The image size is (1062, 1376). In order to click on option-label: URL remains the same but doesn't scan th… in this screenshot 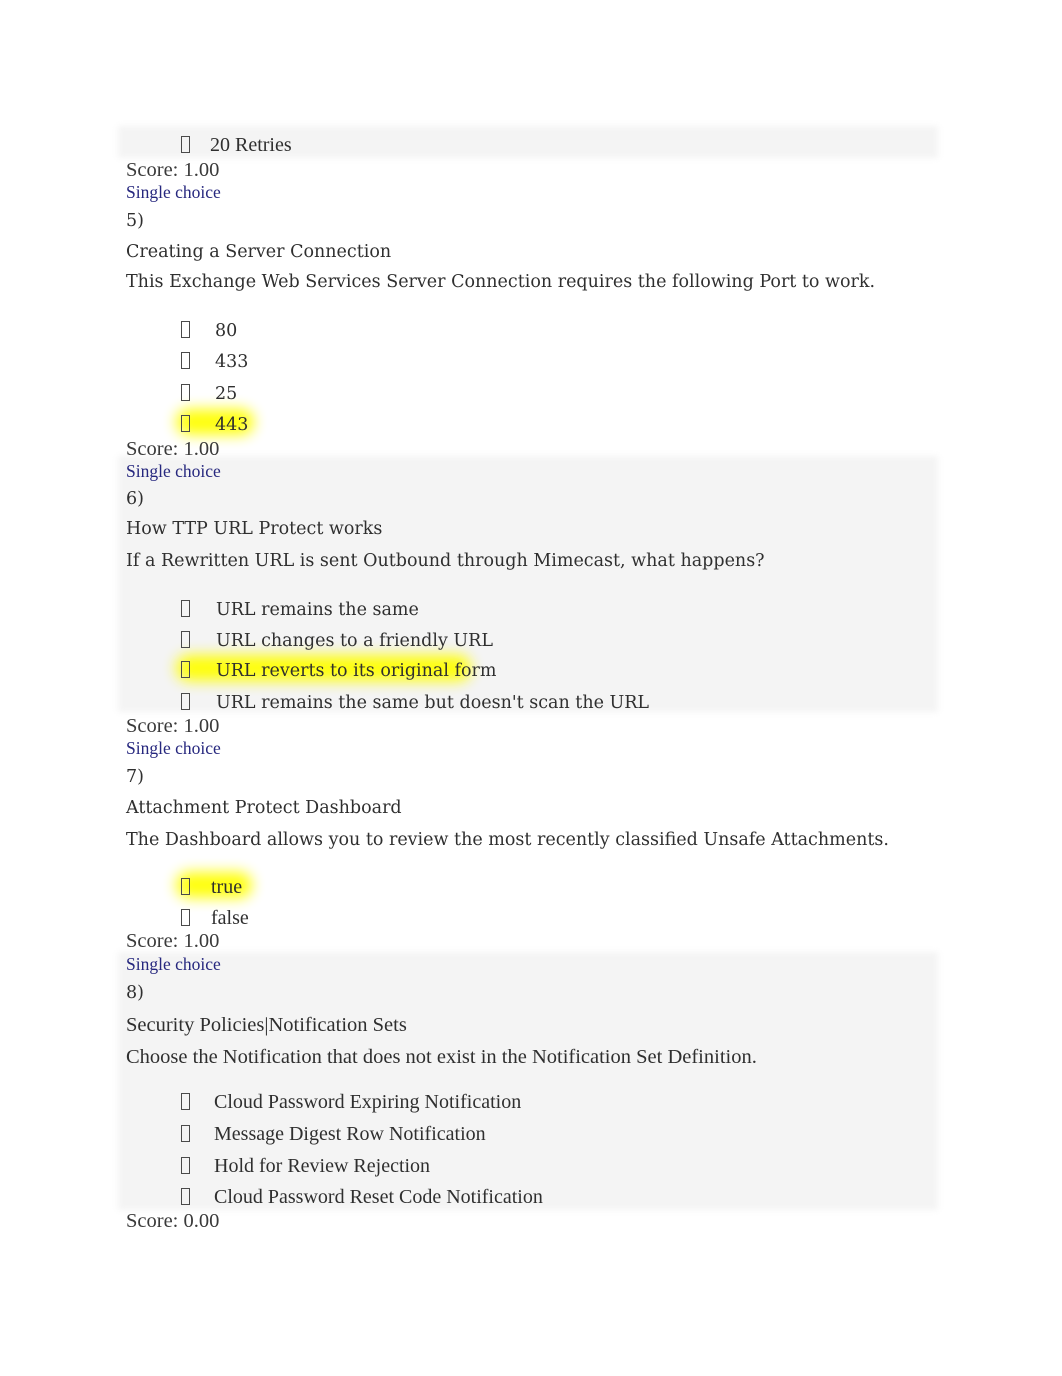, I will do `click(433, 703)`.